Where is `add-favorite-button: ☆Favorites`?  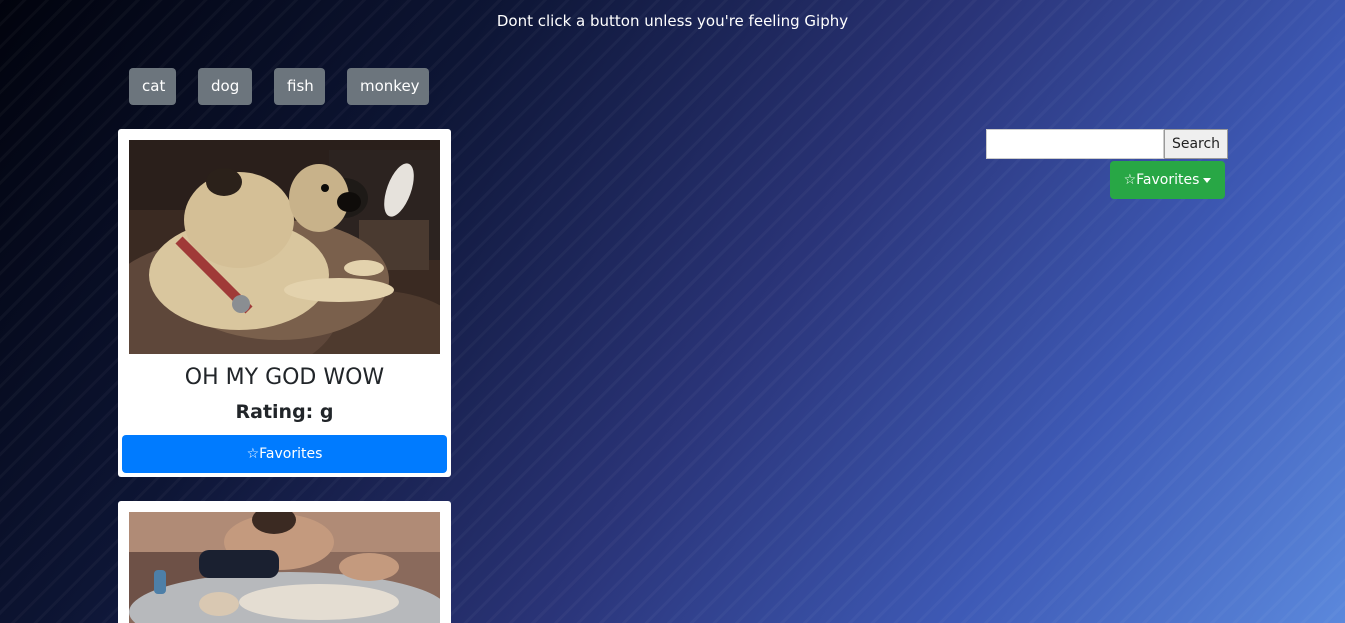 add-favorite-button: ☆Favorites is located at coordinates (284, 454).